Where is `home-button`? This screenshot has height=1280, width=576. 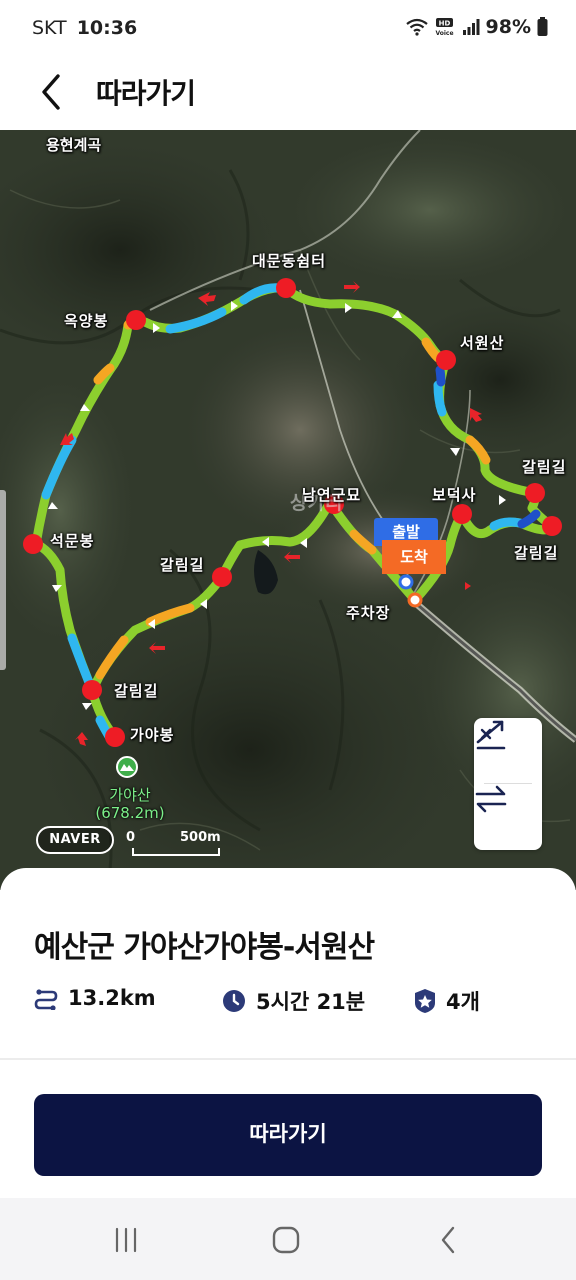
home-button is located at coordinates (286, 1240).